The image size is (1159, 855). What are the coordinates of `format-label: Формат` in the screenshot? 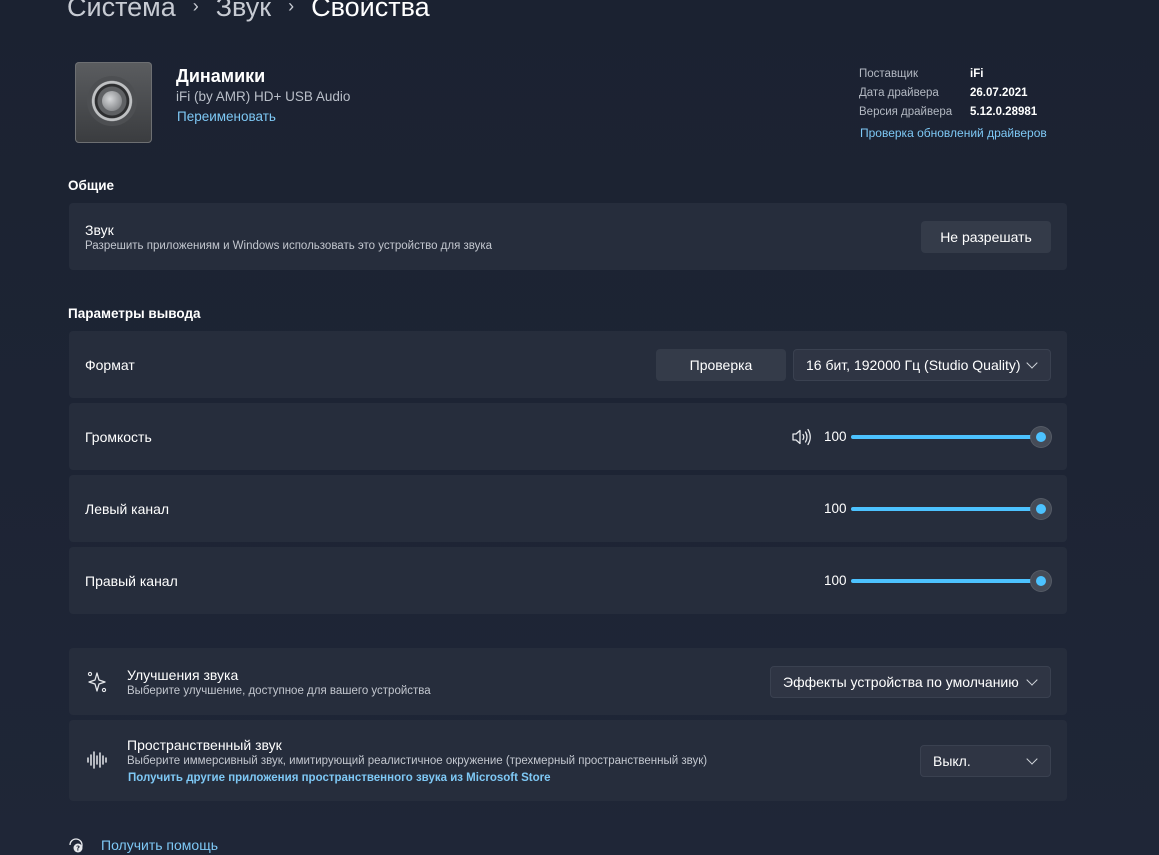 It's located at (110, 365).